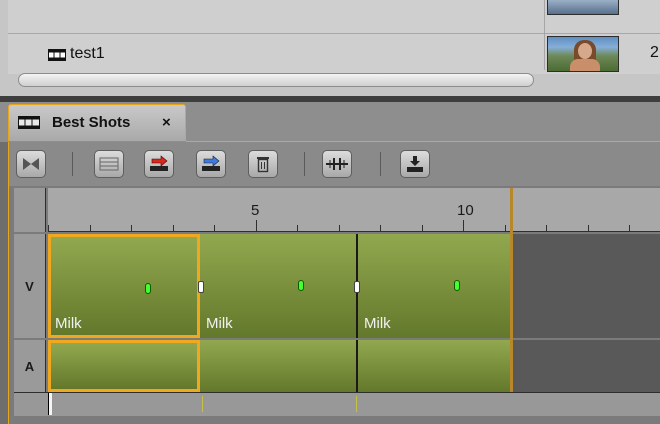 Image resolution: width=660 pixels, height=424 pixels. Describe the element at coordinates (511, 302) in the screenshot. I see `sequence-end-marker` at that location.